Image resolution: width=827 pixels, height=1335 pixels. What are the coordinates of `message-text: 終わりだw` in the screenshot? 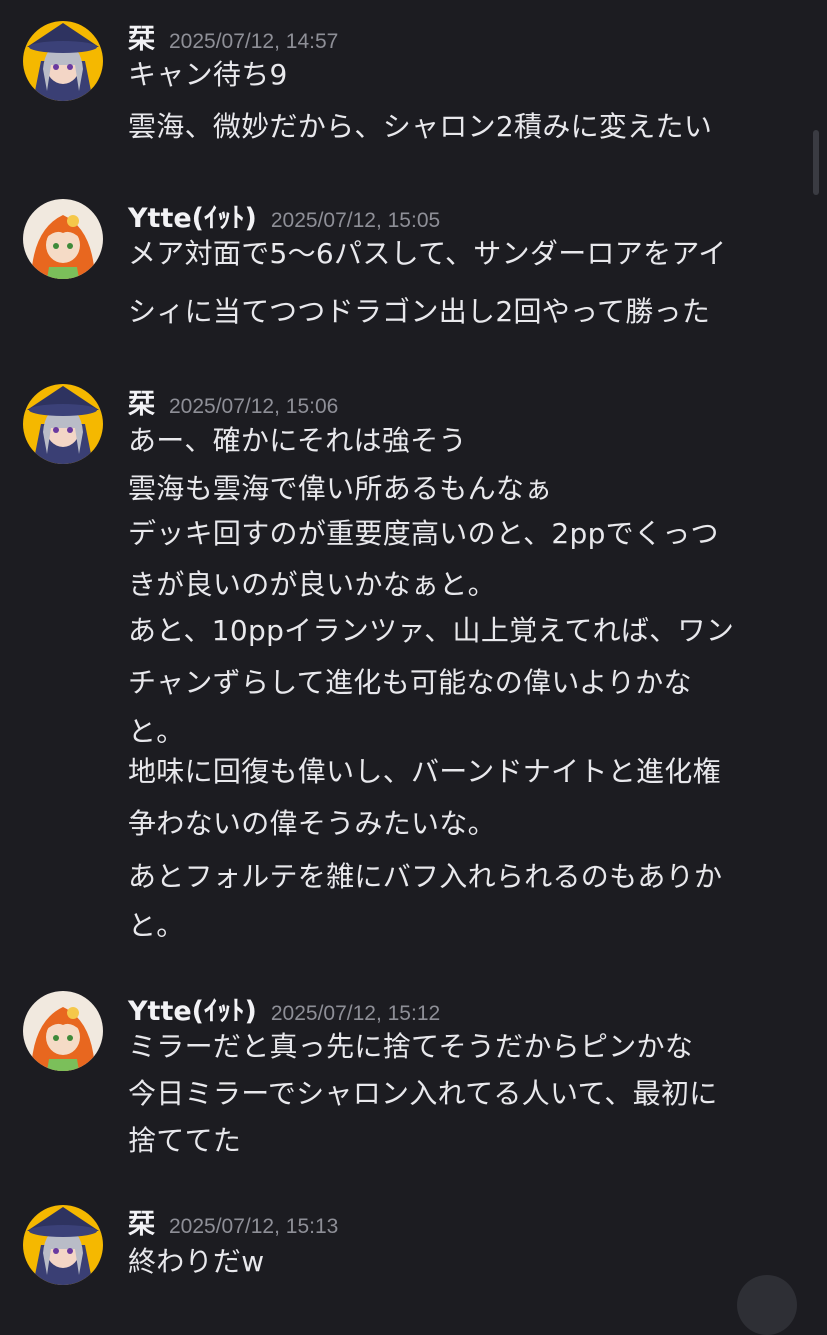 It's located at (196, 1261).